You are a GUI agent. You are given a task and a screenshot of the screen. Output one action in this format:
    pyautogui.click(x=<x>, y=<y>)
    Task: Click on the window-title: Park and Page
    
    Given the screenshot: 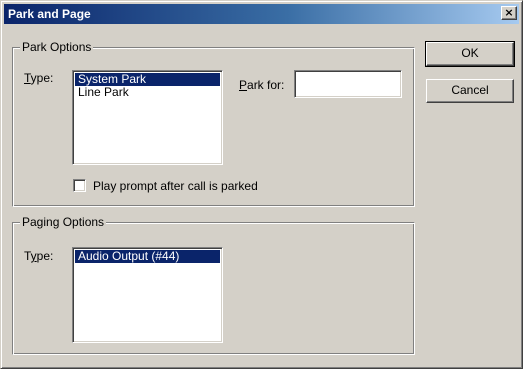 What is the action you would take?
    pyautogui.click(x=49, y=14)
    